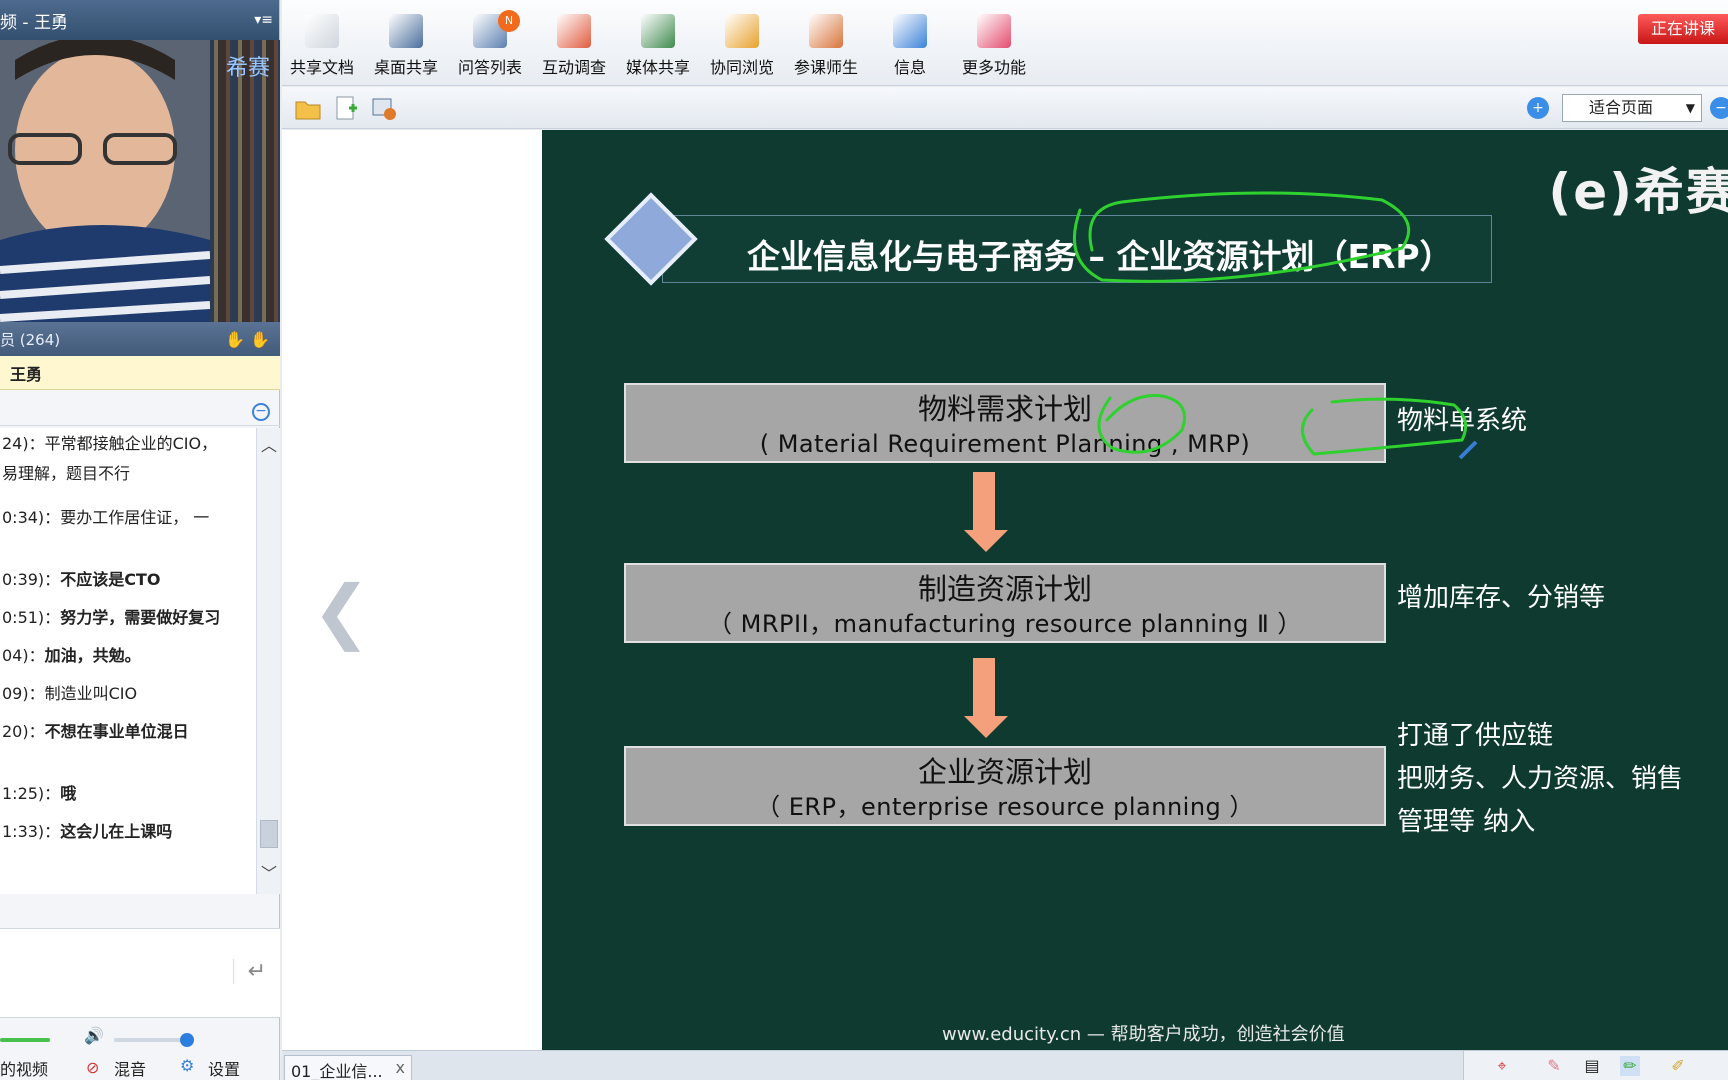  What do you see at coordinates (1538, 108) in the screenshot?
I see `zoom-in-icon: +` at bounding box center [1538, 108].